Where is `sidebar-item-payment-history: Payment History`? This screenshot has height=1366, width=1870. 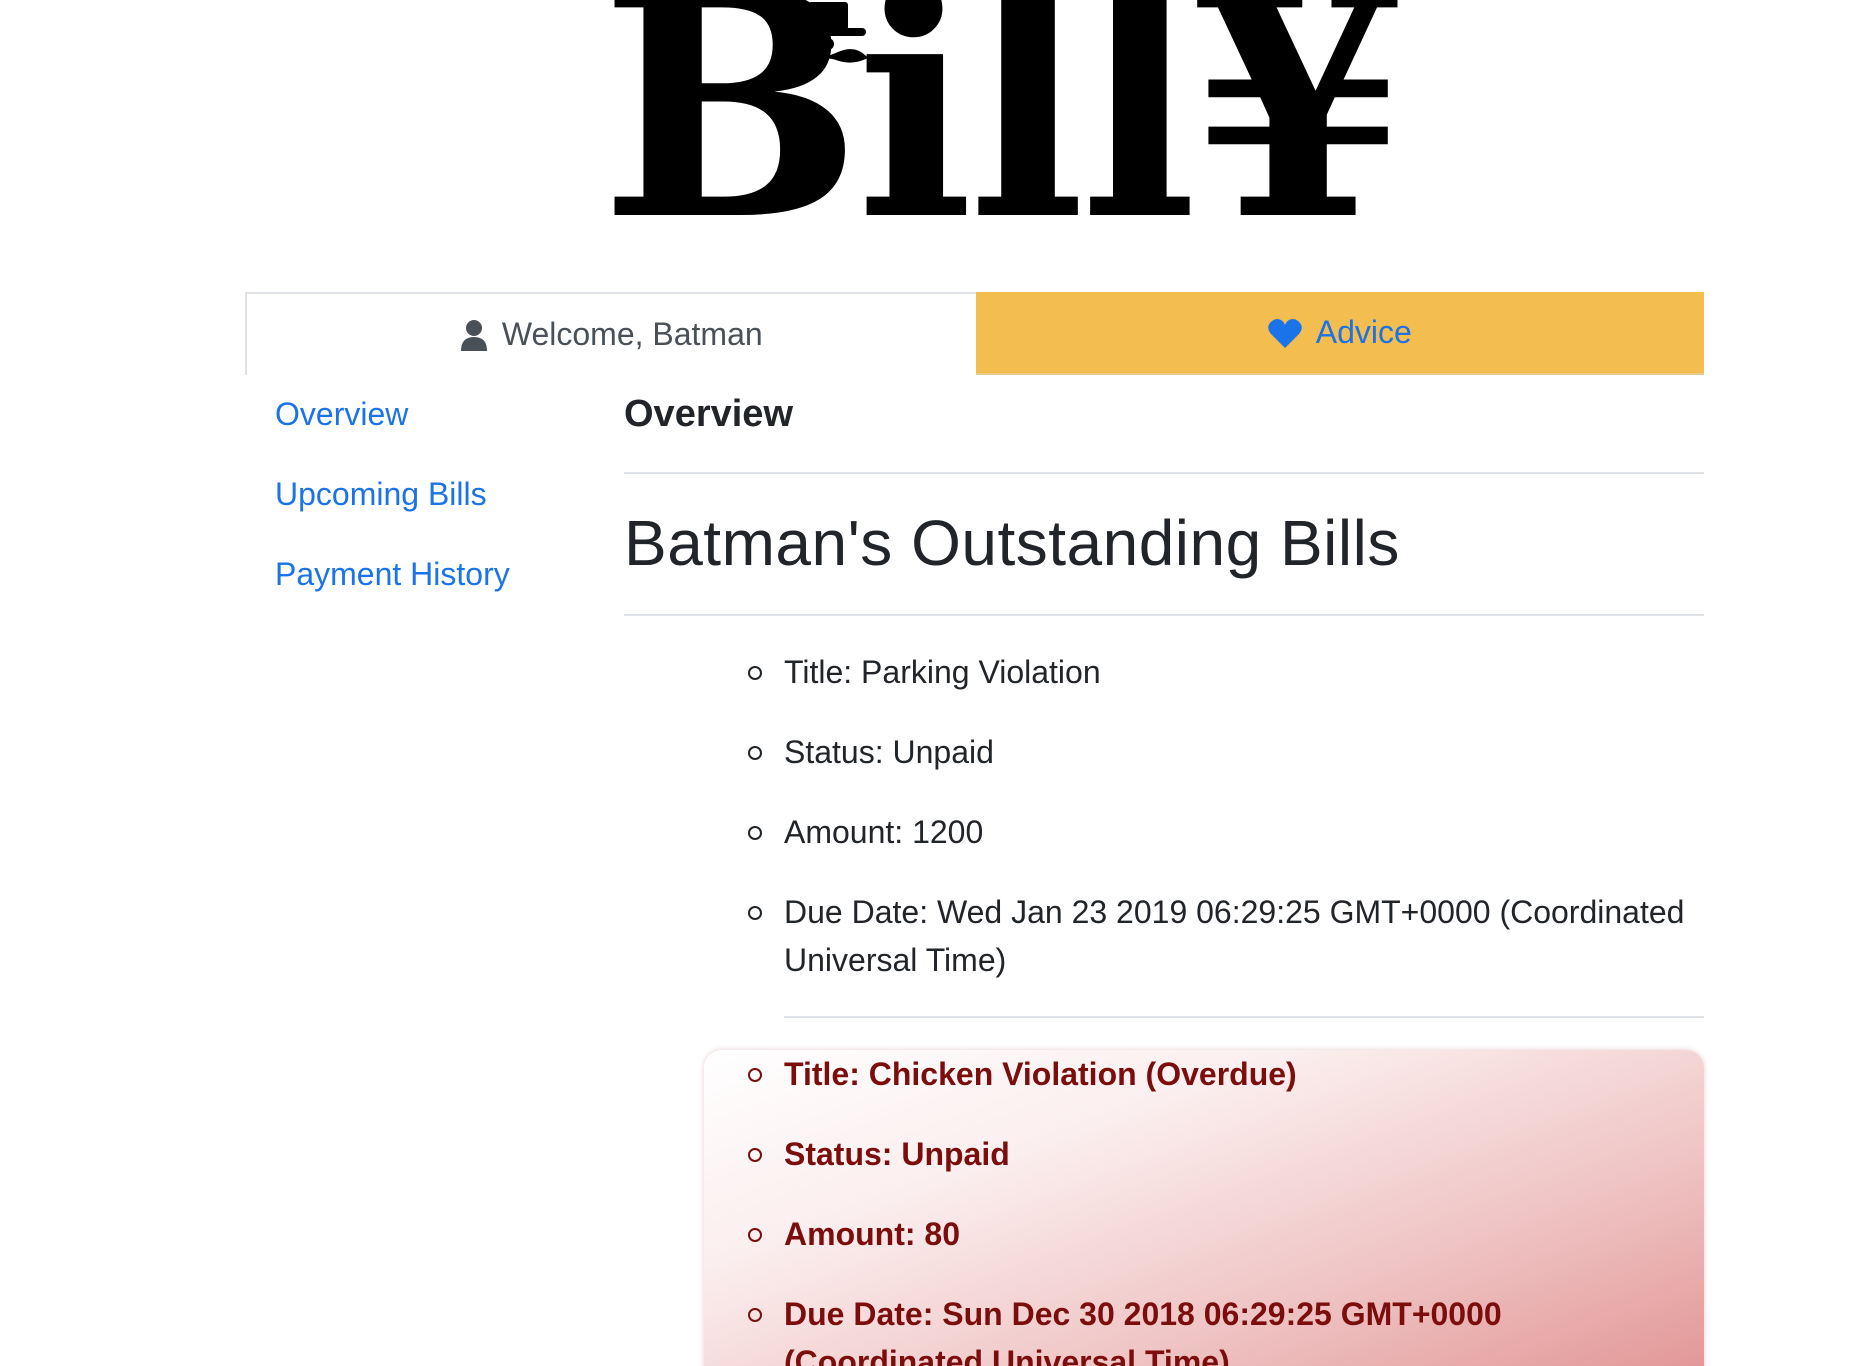 sidebar-item-payment-history: Payment History is located at coordinates (425, 590).